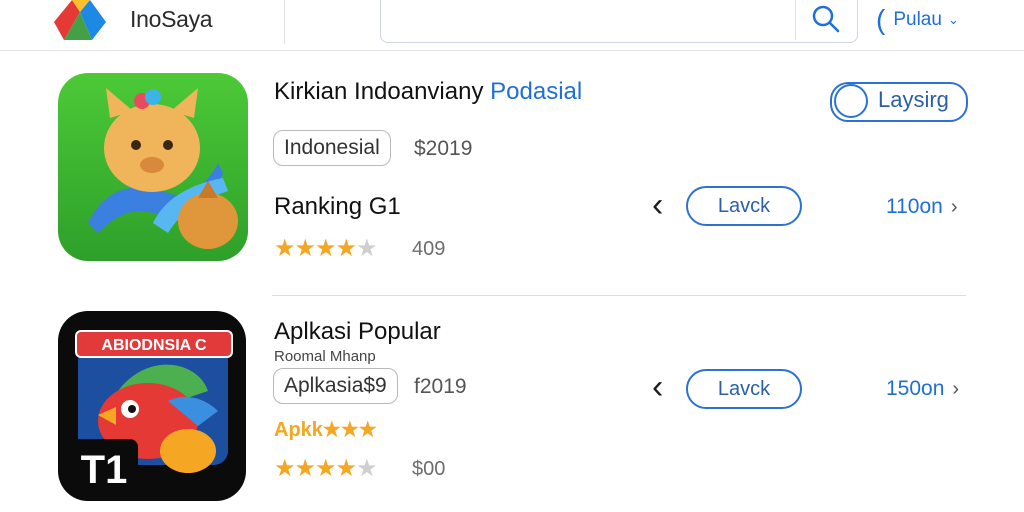 This screenshot has height=512, width=1024. Describe the element at coordinates (325, 356) in the screenshot. I see `app-subtitle: Roomal Mhanp` at that location.